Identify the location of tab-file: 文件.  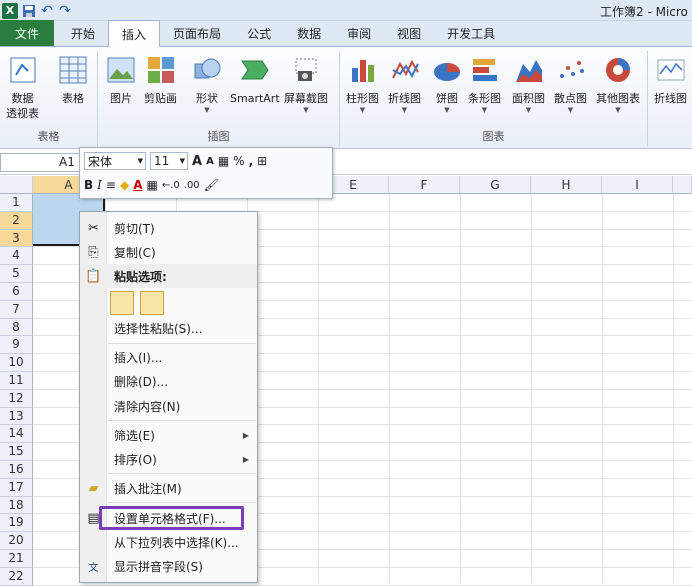
(27, 33).